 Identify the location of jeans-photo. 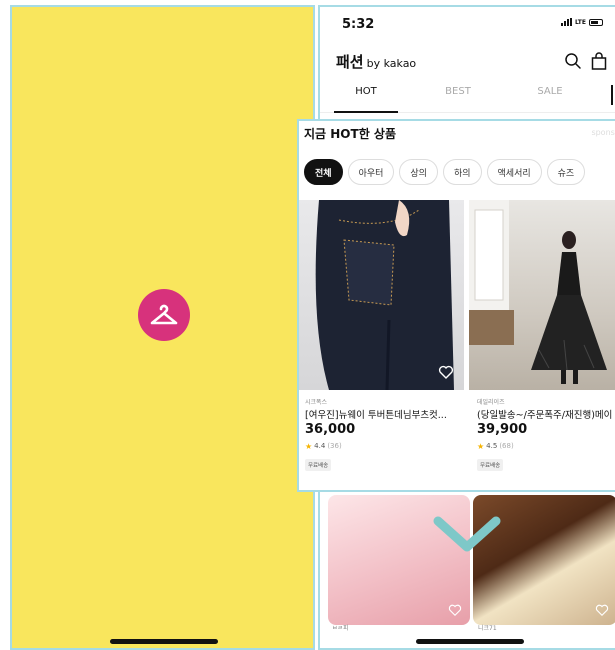
(384, 295).